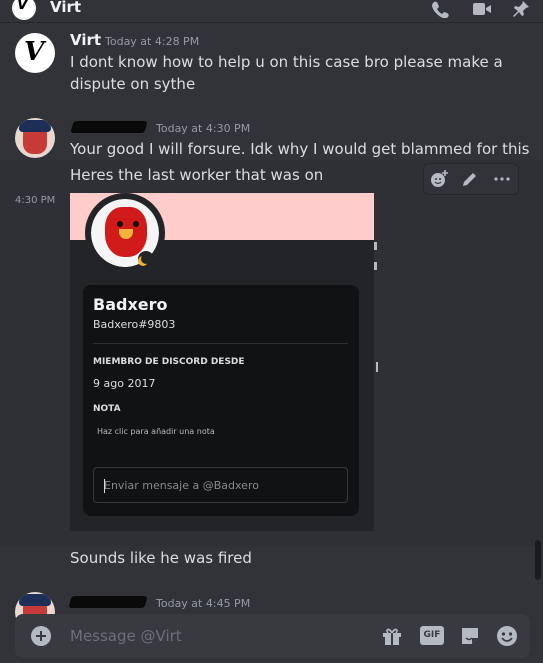 This screenshot has height=663, width=543. What do you see at coordinates (502, 179) in the screenshot?
I see `more-options-icon` at bounding box center [502, 179].